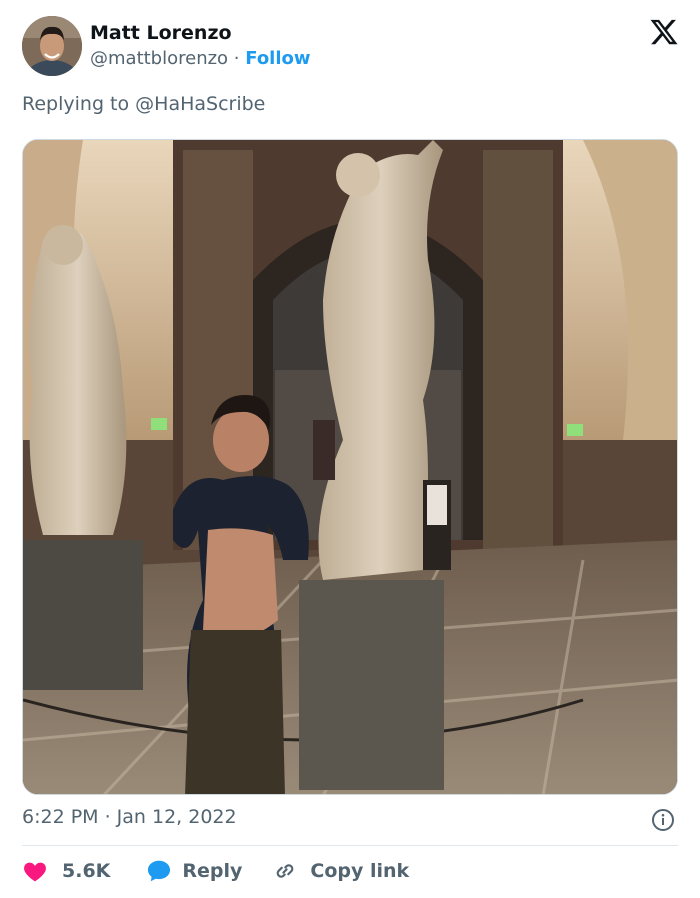 Image resolution: width=700 pixels, height=898 pixels. Describe the element at coordinates (212, 871) in the screenshot. I see `reply-label: Reply` at that location.